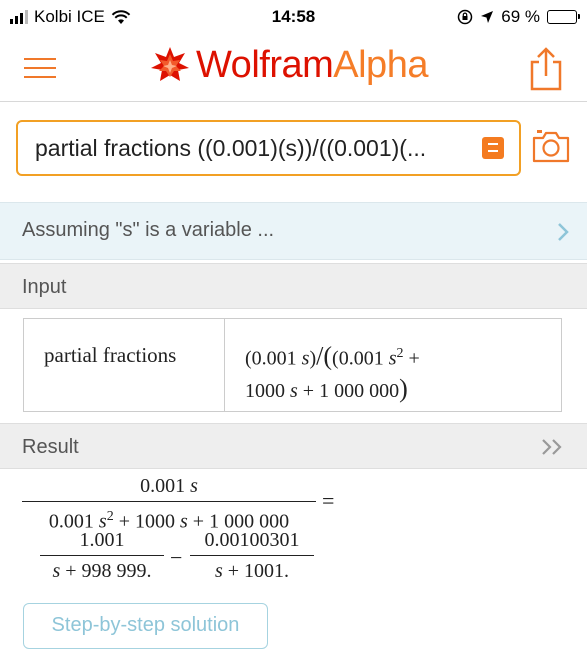  Describe the element at coordinates (267, 390) in the screenshot. I see `expr-part: 1000` at that location.